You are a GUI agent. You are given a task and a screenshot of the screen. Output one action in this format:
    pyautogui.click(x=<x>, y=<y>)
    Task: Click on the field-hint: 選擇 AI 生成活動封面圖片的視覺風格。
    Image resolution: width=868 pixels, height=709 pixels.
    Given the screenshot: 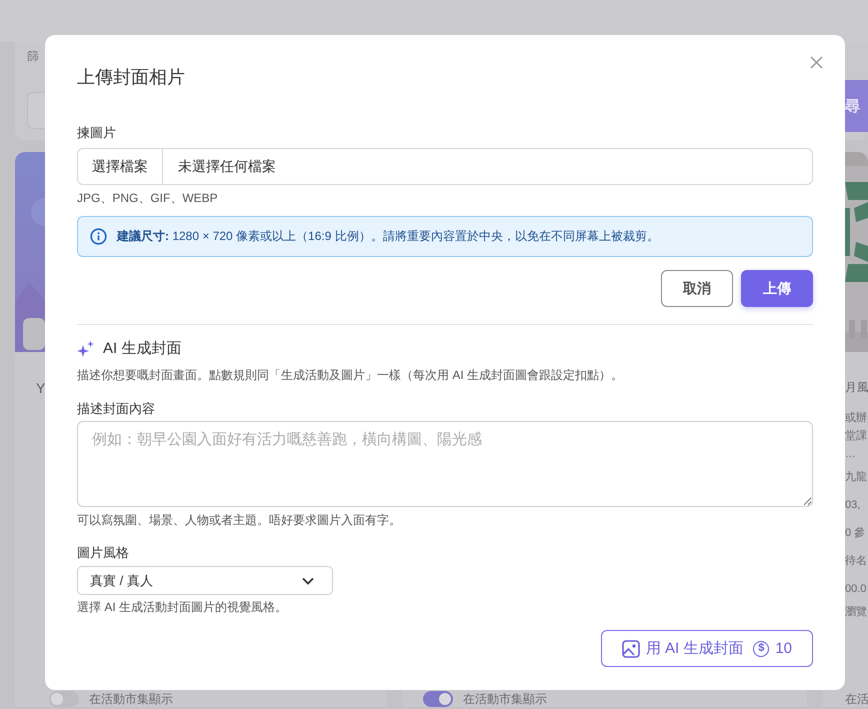 What is the action you would take?
    pyautogui.click(x=182, y=607)
    